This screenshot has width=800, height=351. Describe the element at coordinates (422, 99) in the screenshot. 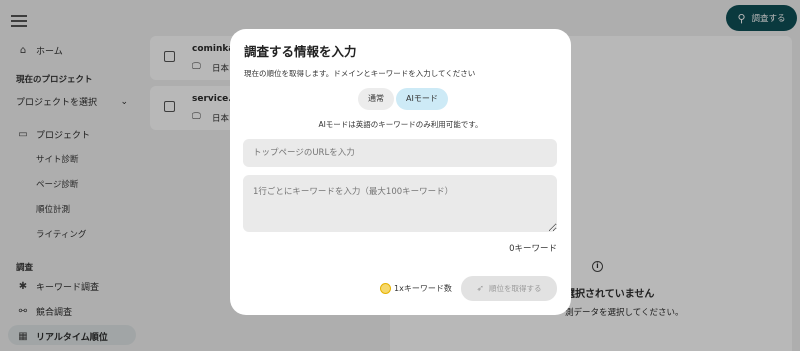

I see `mode-ai-button: AIモード` at that location.